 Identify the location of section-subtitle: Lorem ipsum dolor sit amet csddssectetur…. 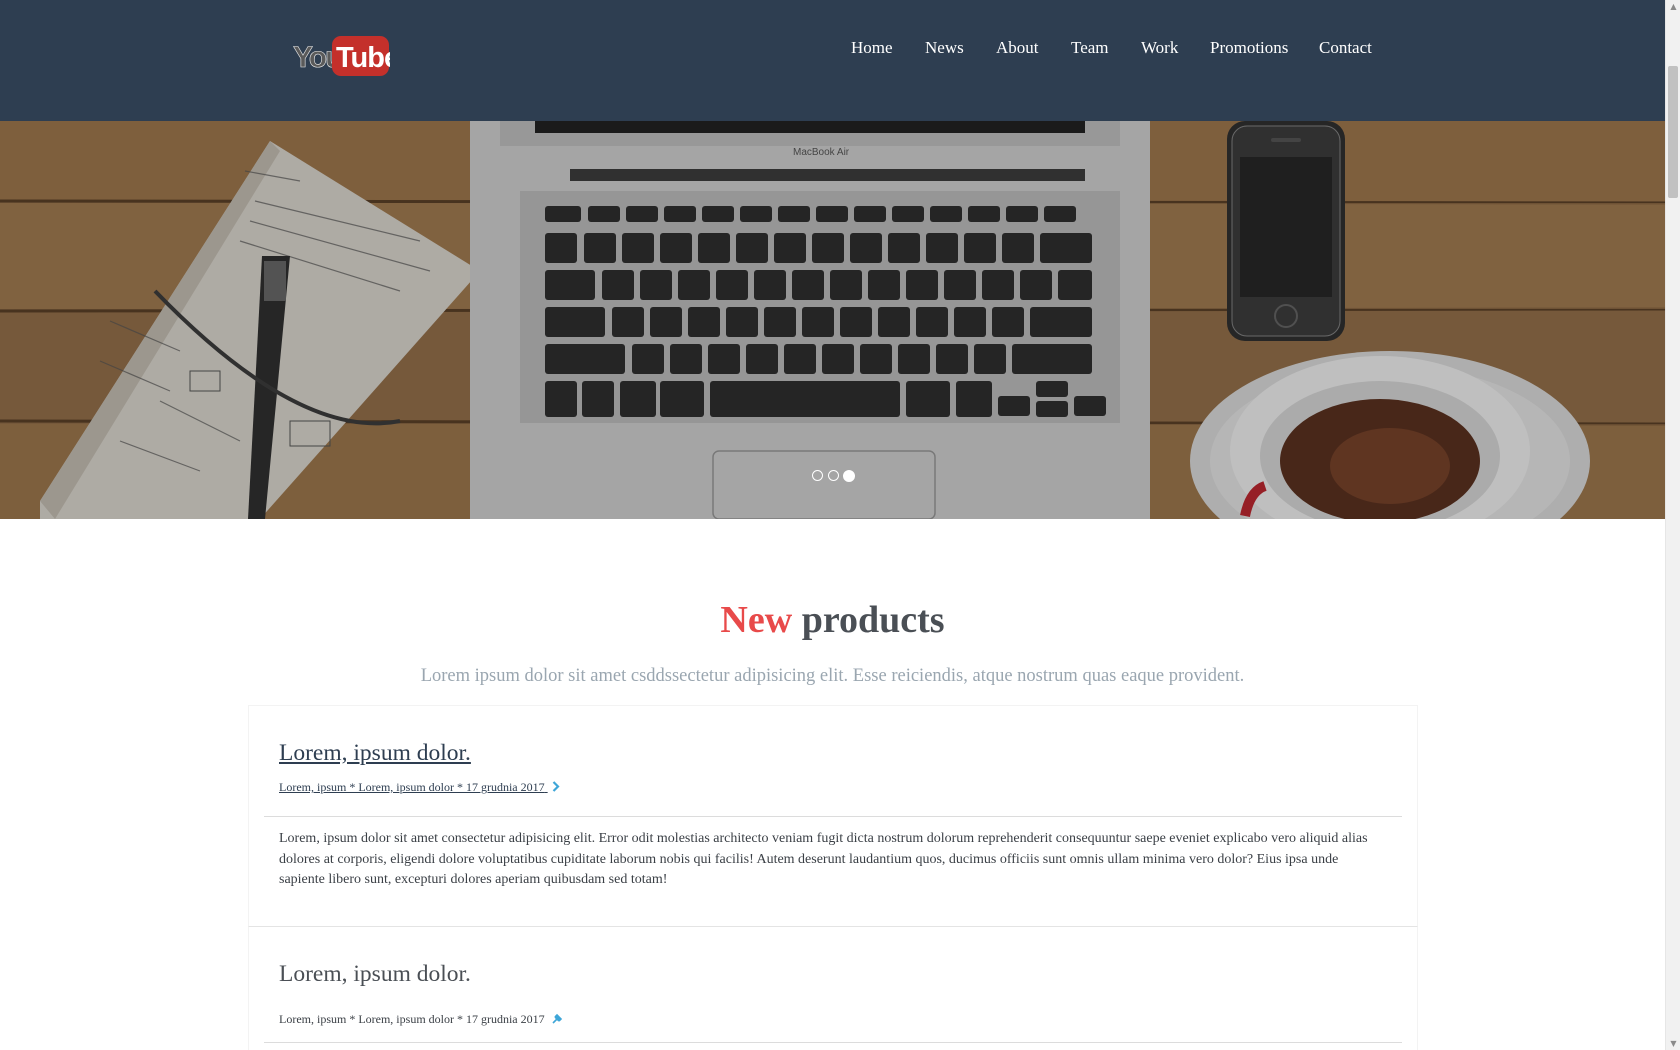
(832, 676).